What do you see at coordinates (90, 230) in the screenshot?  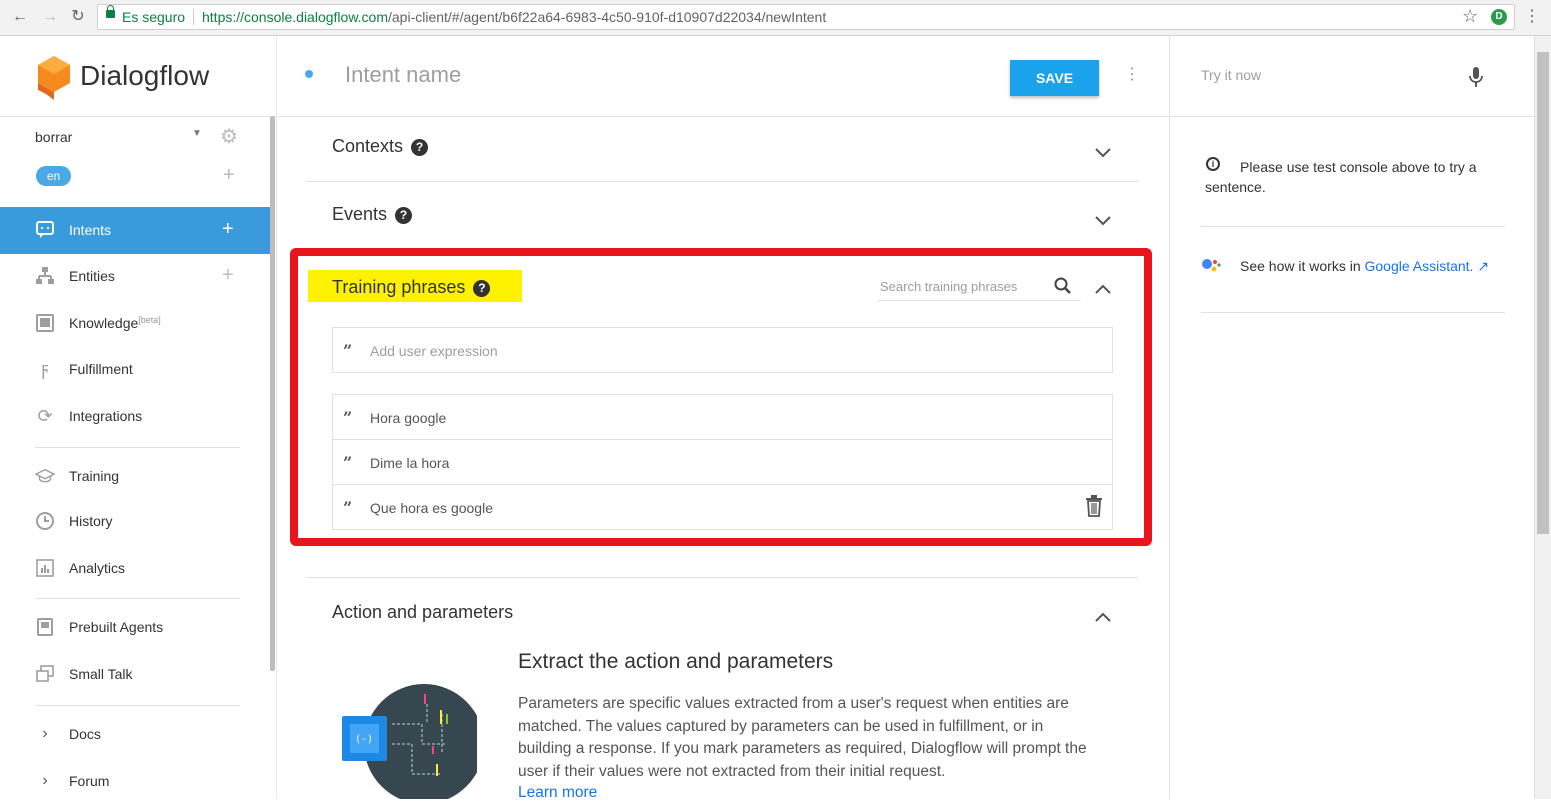 I see `sidebar-item-label: Intents` at bounding box center [90, 230].